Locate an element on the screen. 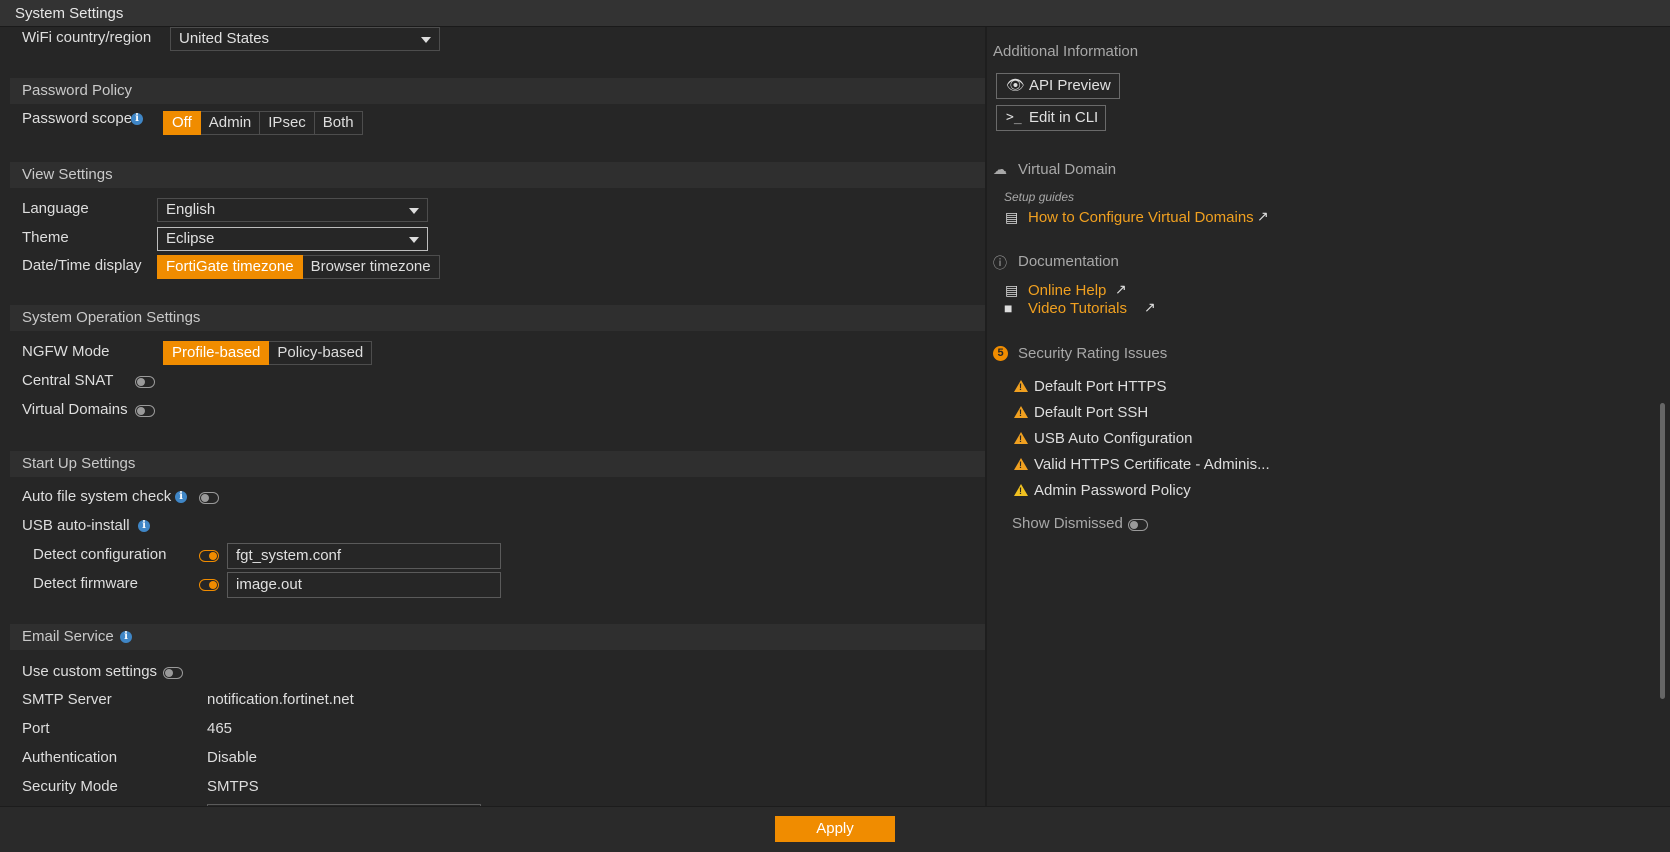 The height and width of the screenshot is (852, 1670). virtual-domains-label: Virtual Domains is located at coordinates (75, 409).